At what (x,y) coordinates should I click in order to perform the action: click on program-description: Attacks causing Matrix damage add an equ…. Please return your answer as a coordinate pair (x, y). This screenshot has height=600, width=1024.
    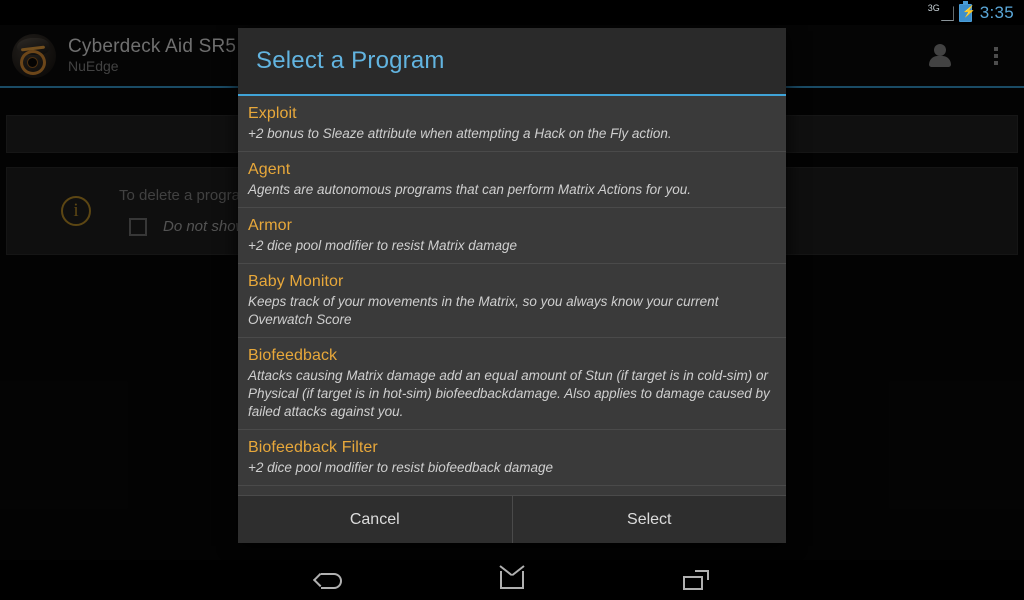
    Looking at the image, I should click on (509, 393).